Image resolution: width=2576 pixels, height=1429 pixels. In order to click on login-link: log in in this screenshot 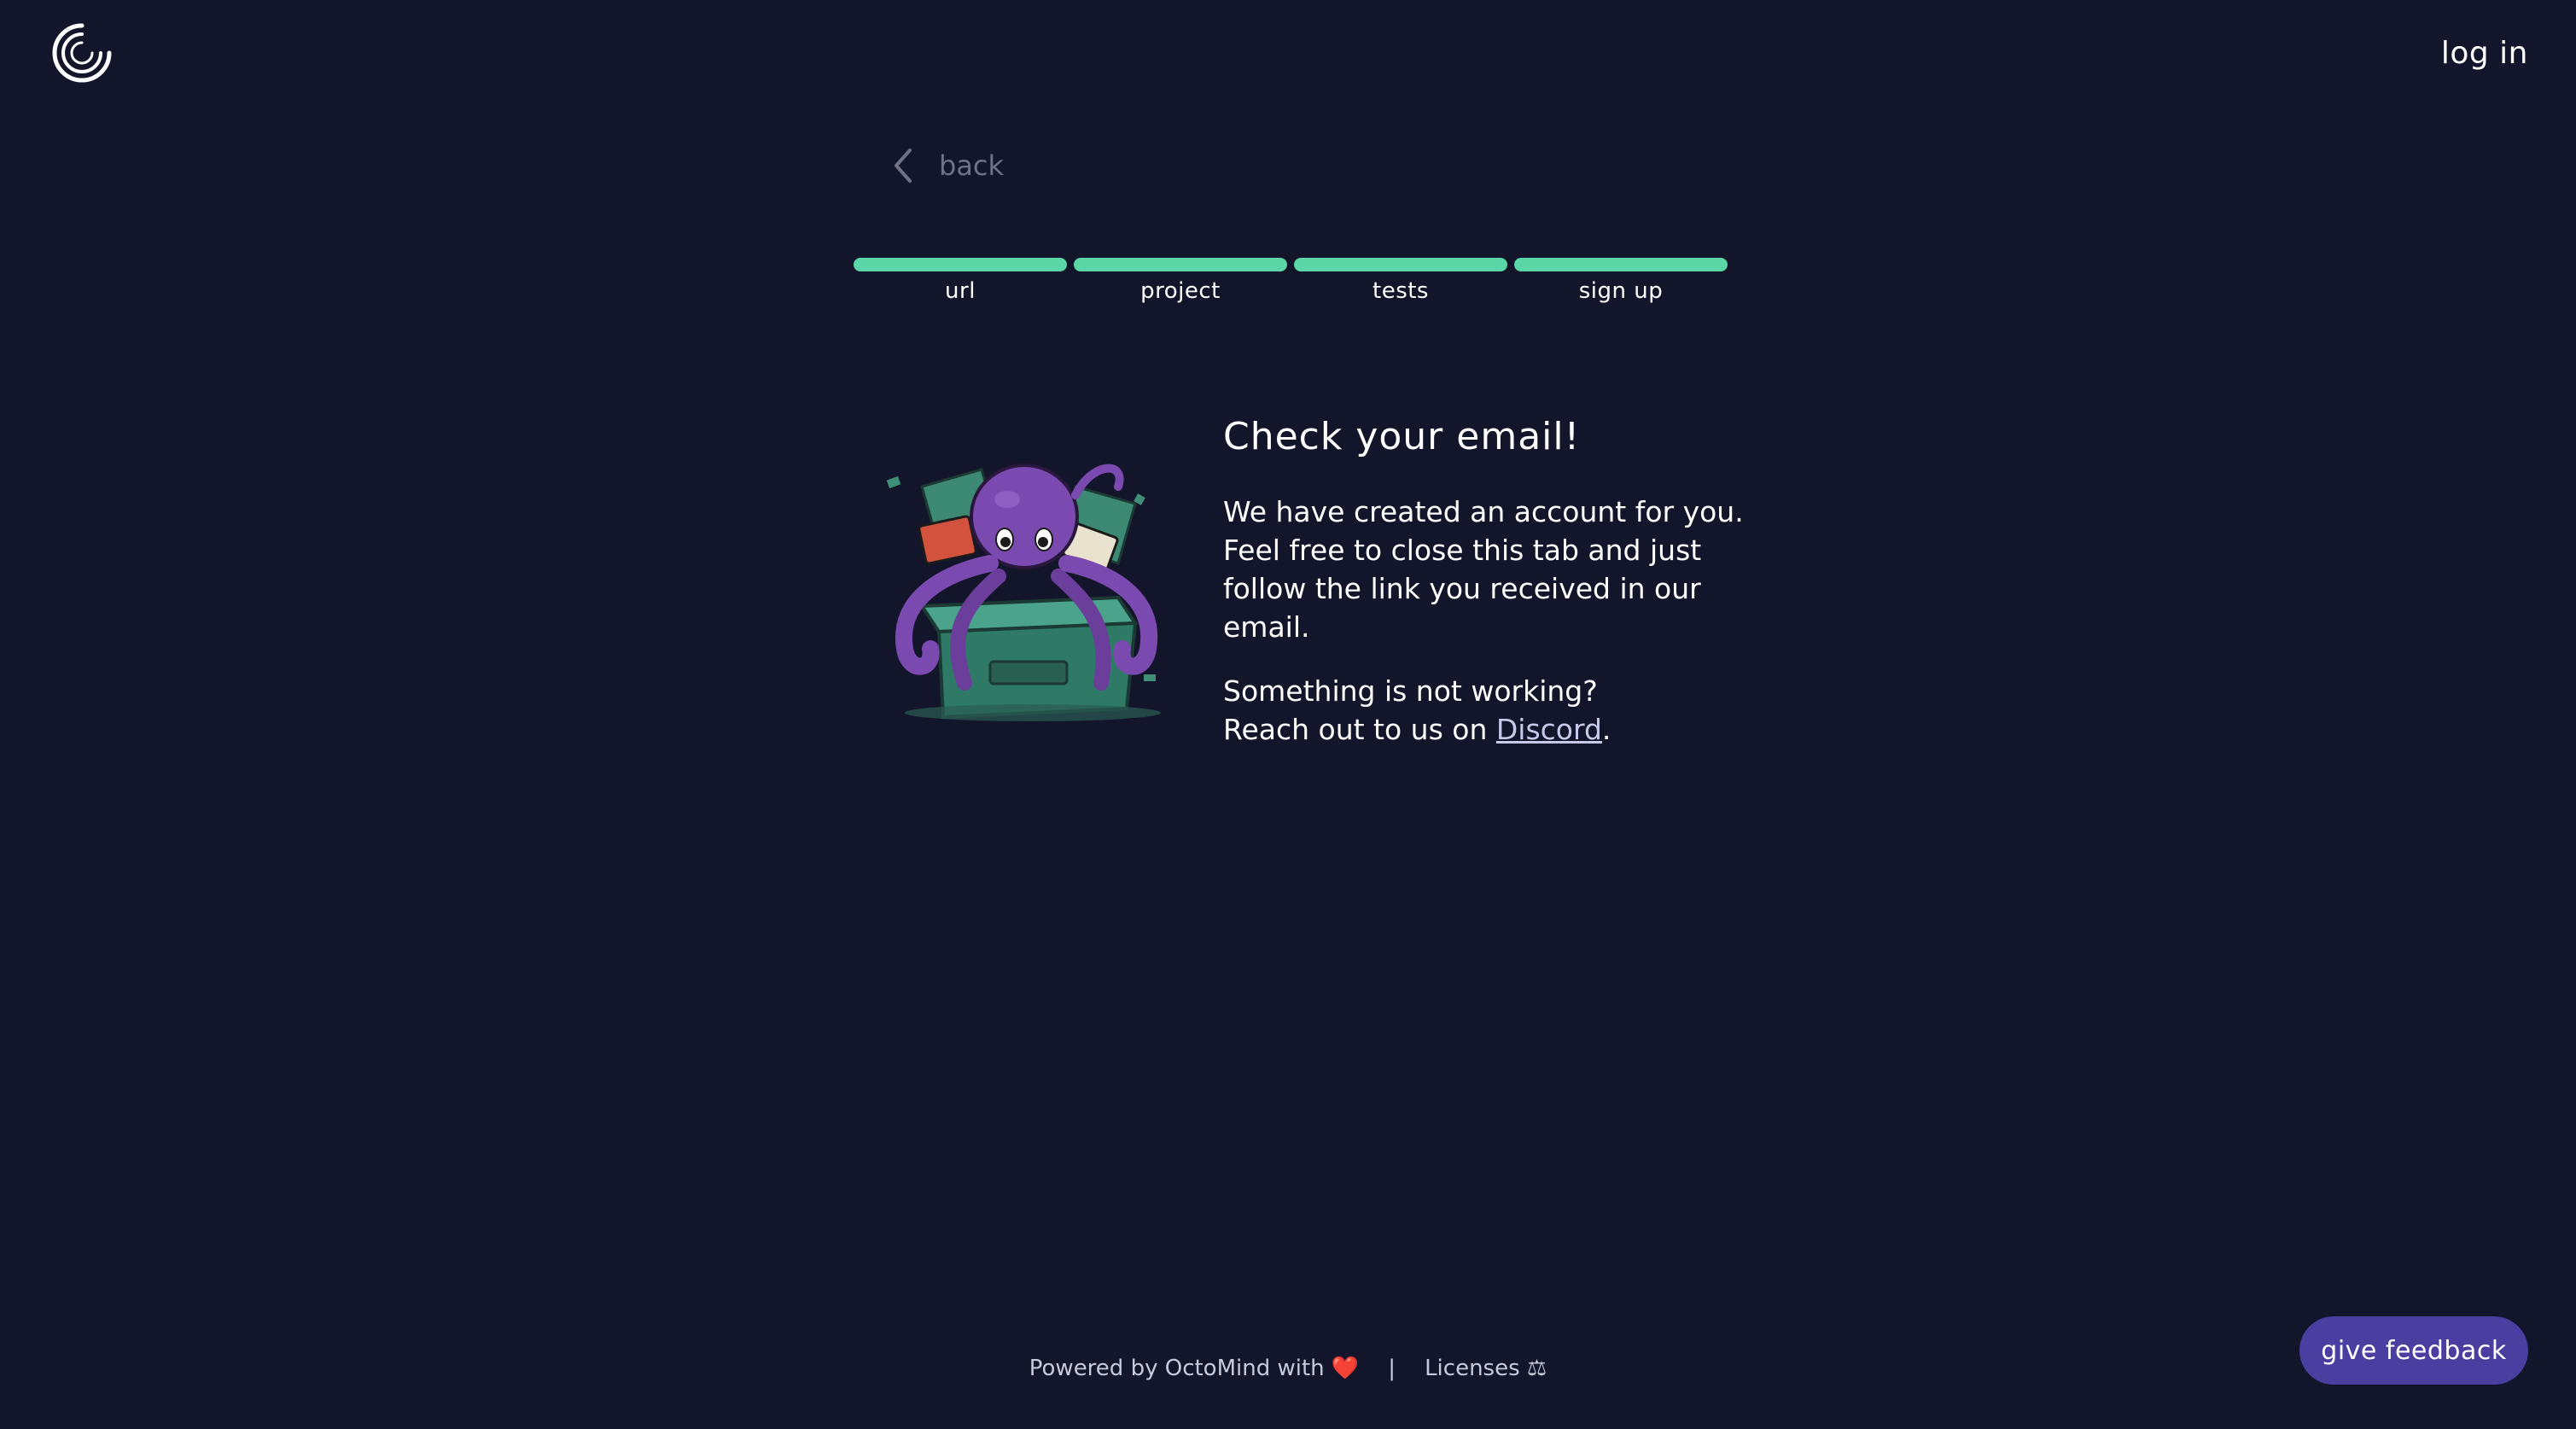, I will do `click(2484, 53)`.